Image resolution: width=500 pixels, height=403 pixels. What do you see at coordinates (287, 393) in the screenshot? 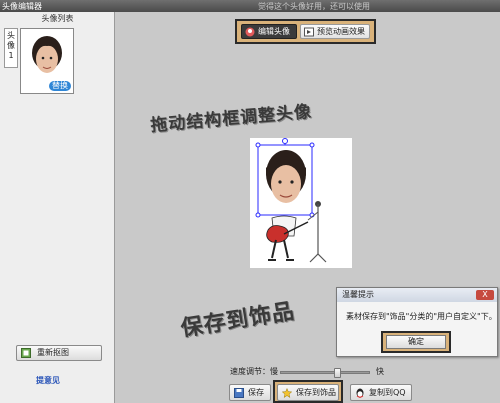
I see `star-icon` at bounding box center [287, 393].